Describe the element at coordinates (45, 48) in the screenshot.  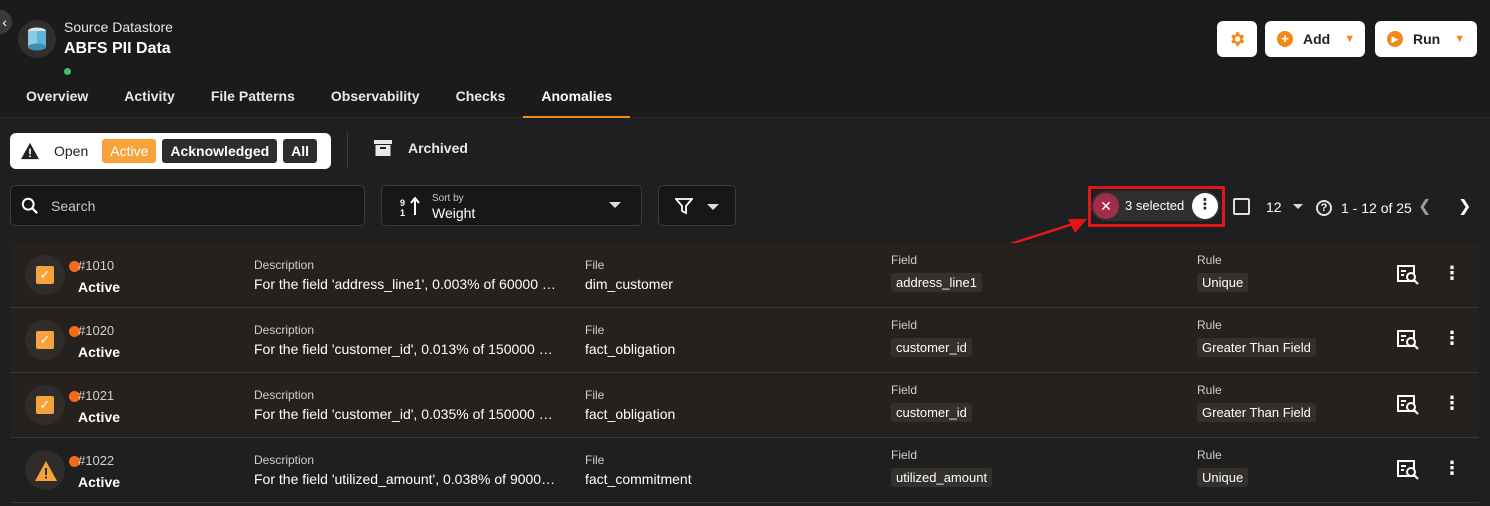
I see `datastore-icon` at that location.